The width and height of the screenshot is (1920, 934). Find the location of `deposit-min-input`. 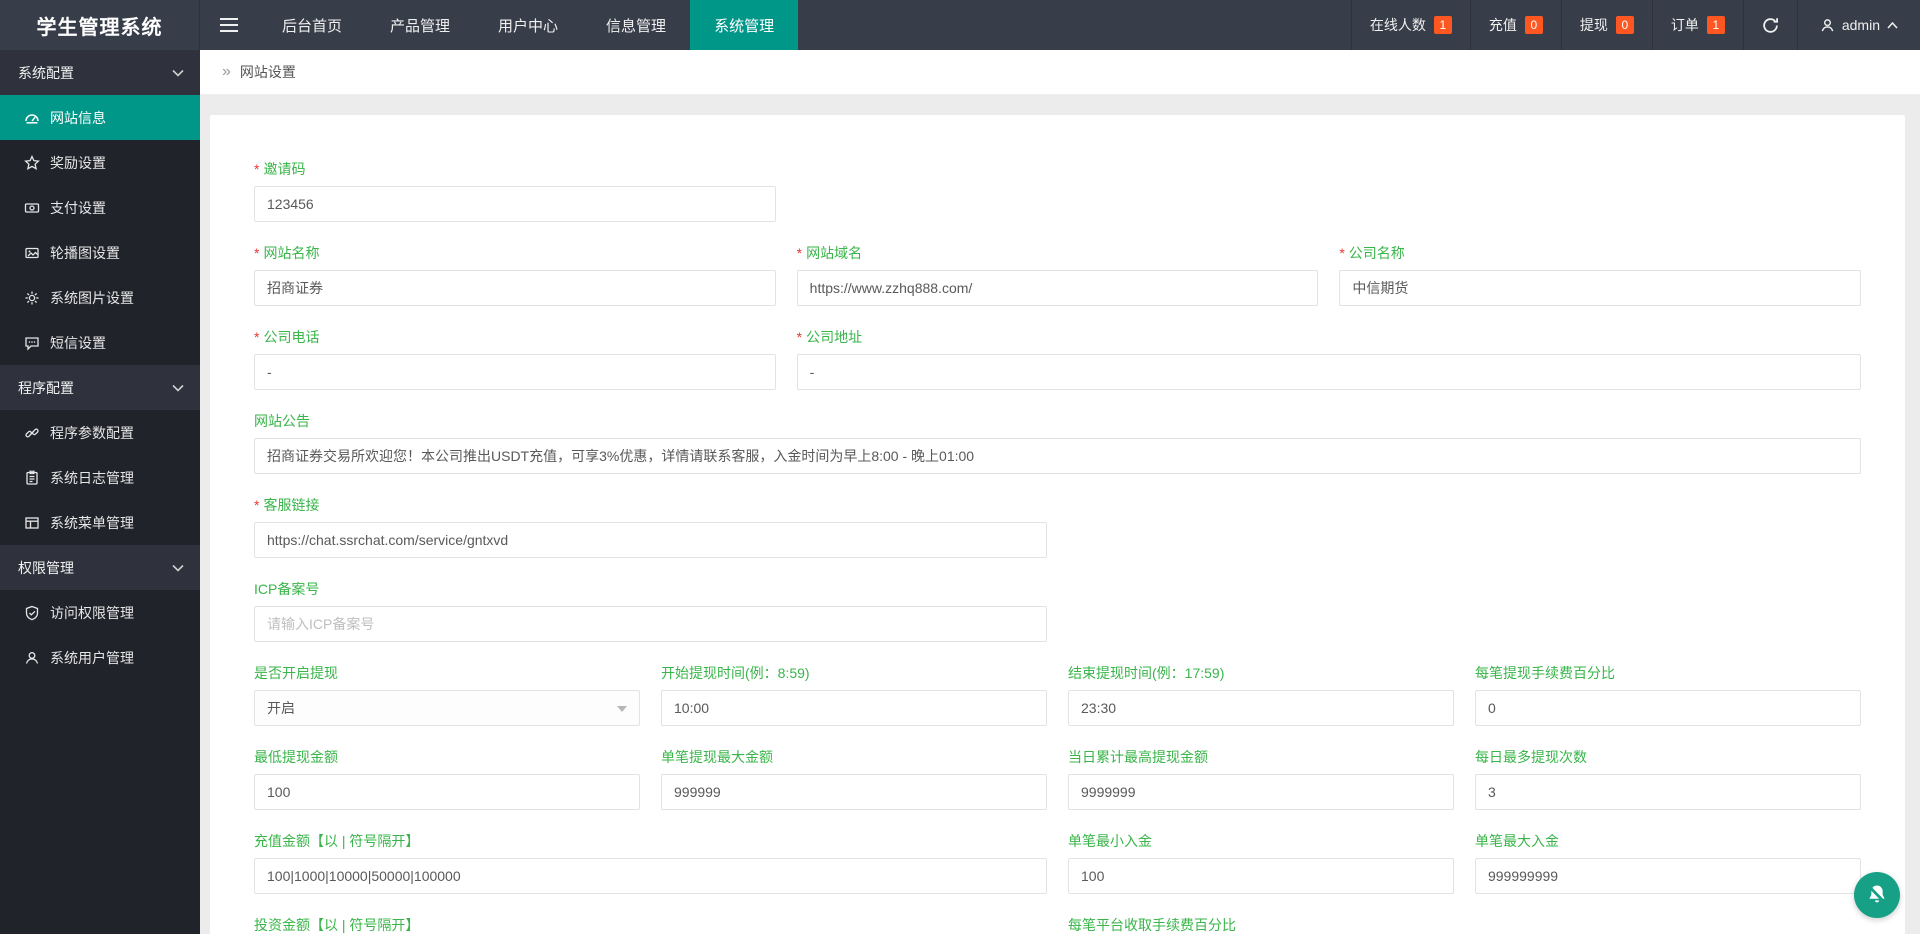

deposit-min-input is located at coordinates (1261, 876).